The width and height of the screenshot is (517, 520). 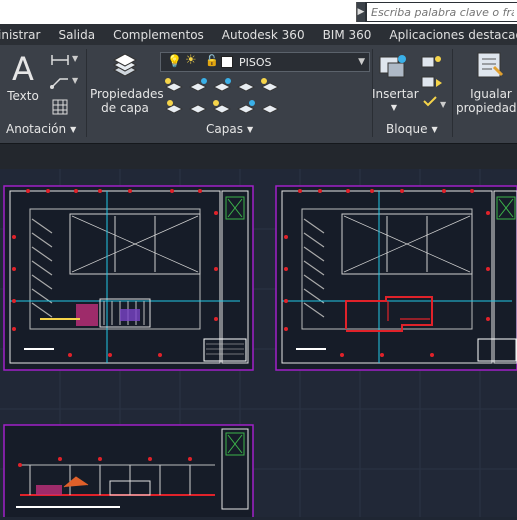 What do you see at coordinates (212, 60) in the screenshot?
I see `lock-icon: 🔓` at bounding box center [212, 60].